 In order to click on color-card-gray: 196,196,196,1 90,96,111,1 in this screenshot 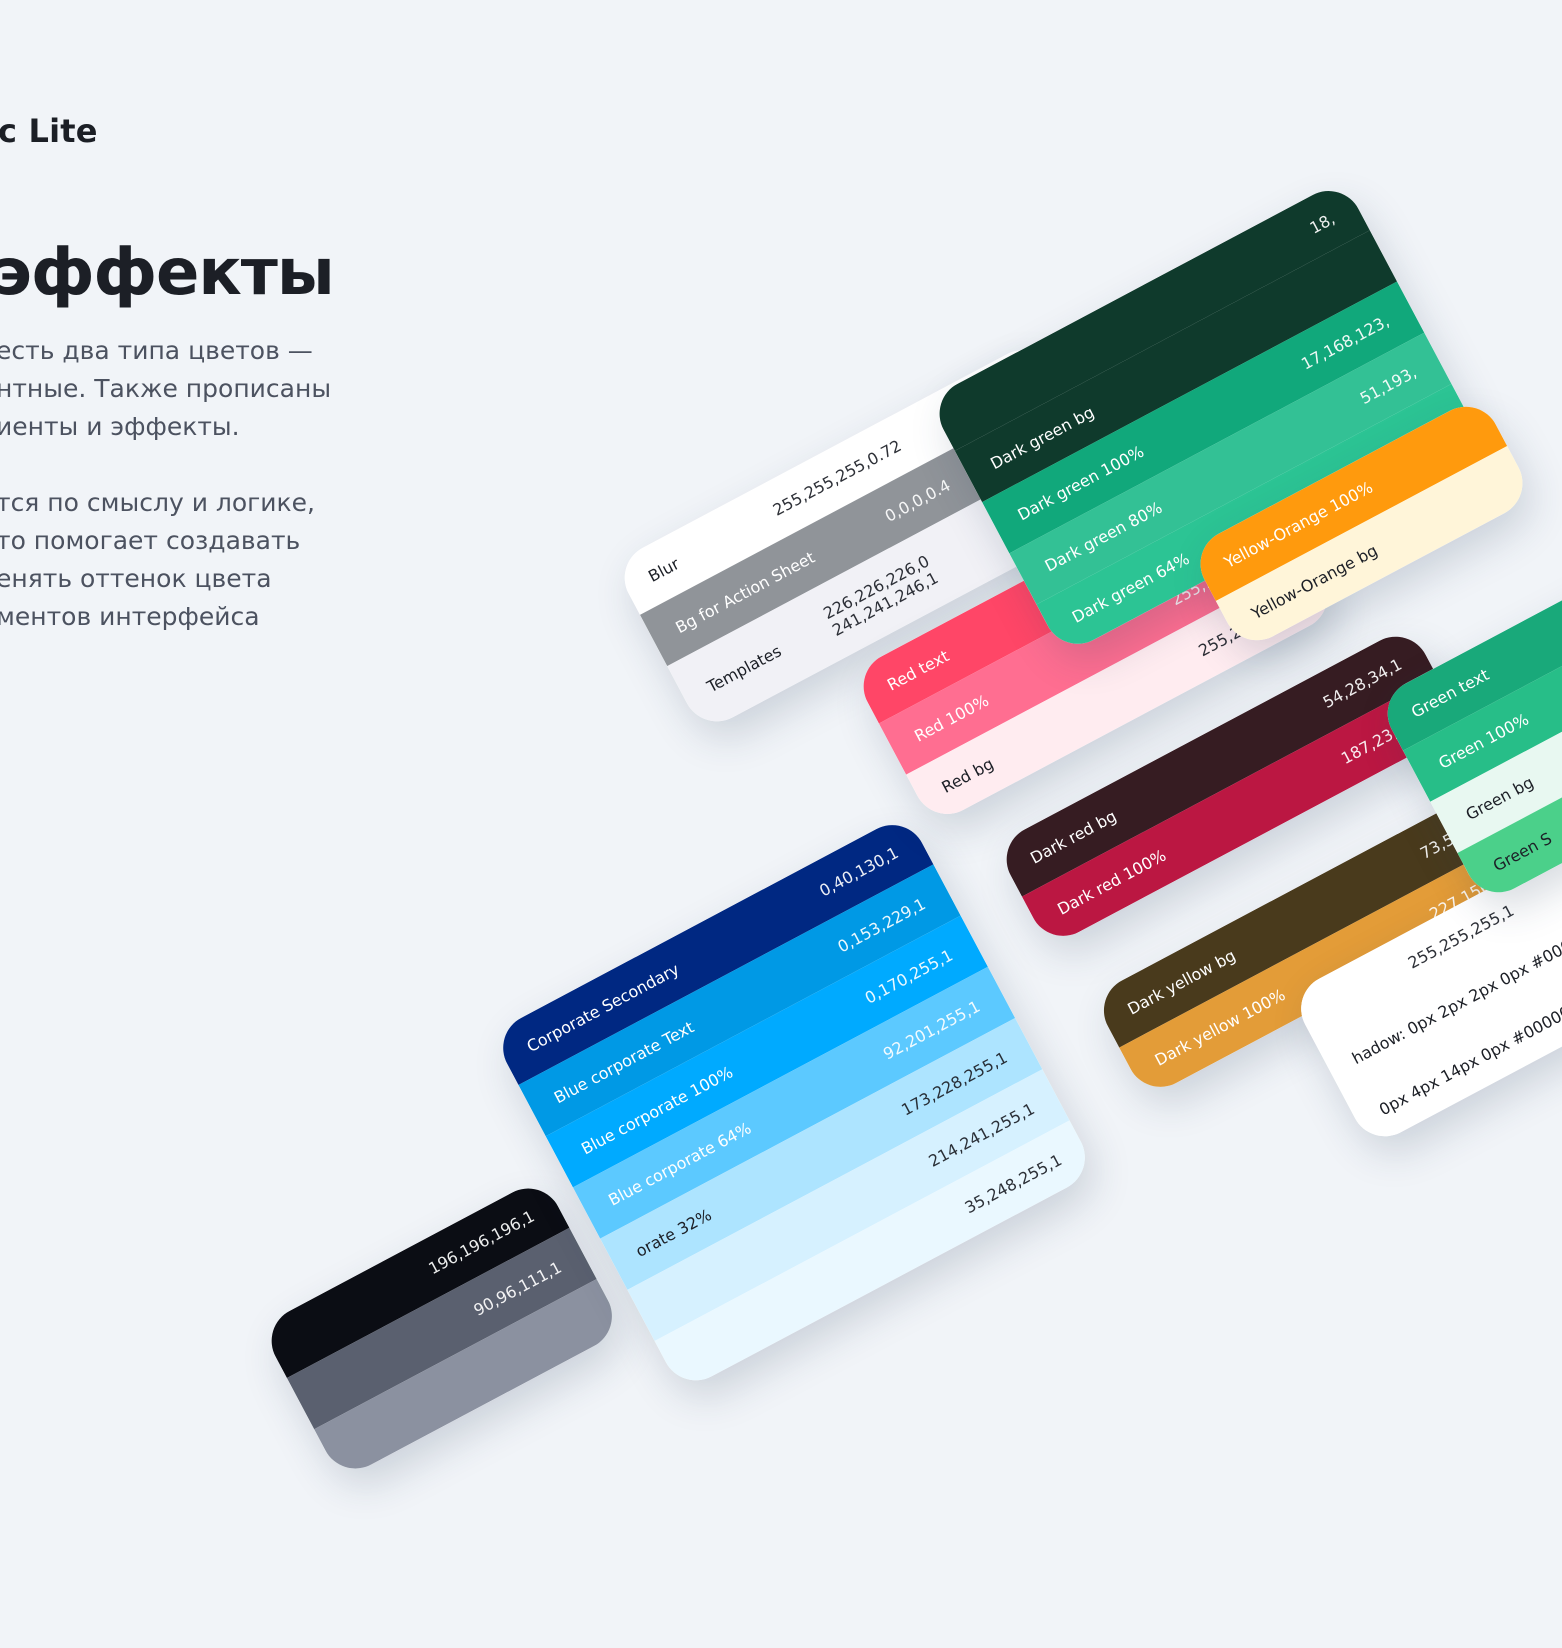, I will do `click(441, 1328)`.